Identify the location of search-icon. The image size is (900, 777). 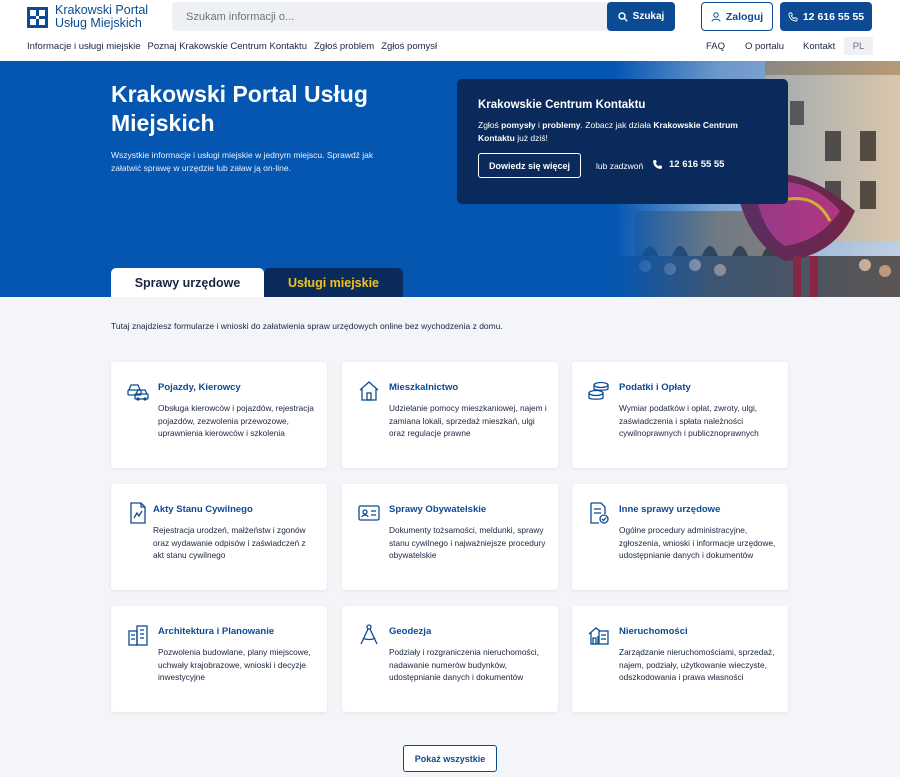
(622, 16).